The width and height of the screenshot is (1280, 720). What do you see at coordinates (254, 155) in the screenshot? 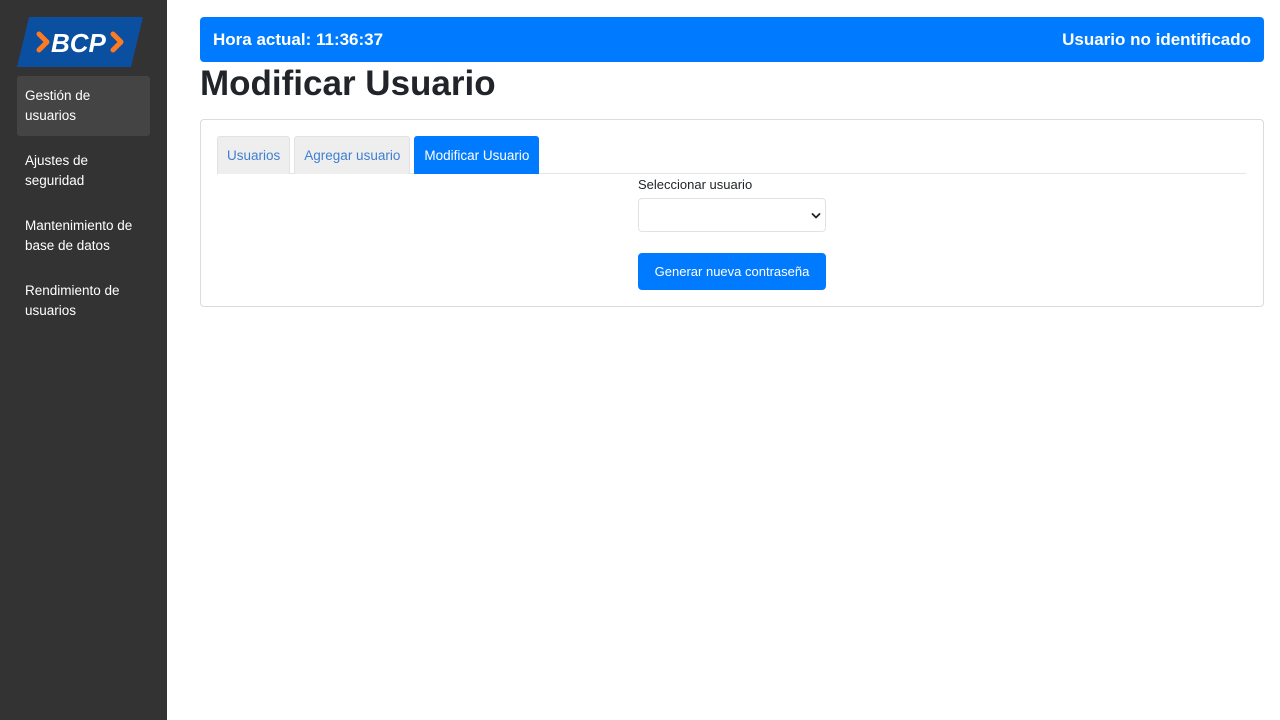
I see `tab-usuarios: Usuarios` at bounding box center [254, 155].